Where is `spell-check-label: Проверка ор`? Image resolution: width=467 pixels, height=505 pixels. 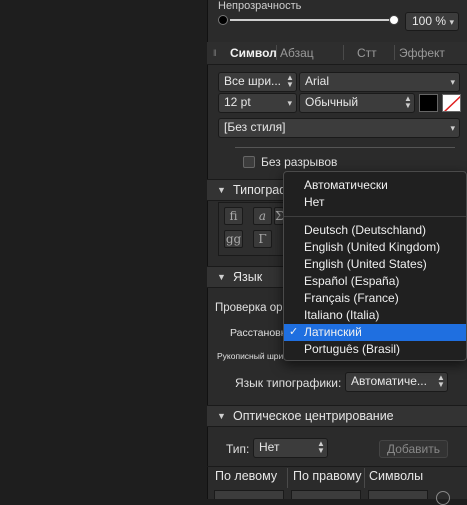
spell-check-label: Проверка ор is located at coordinates (249, 308).